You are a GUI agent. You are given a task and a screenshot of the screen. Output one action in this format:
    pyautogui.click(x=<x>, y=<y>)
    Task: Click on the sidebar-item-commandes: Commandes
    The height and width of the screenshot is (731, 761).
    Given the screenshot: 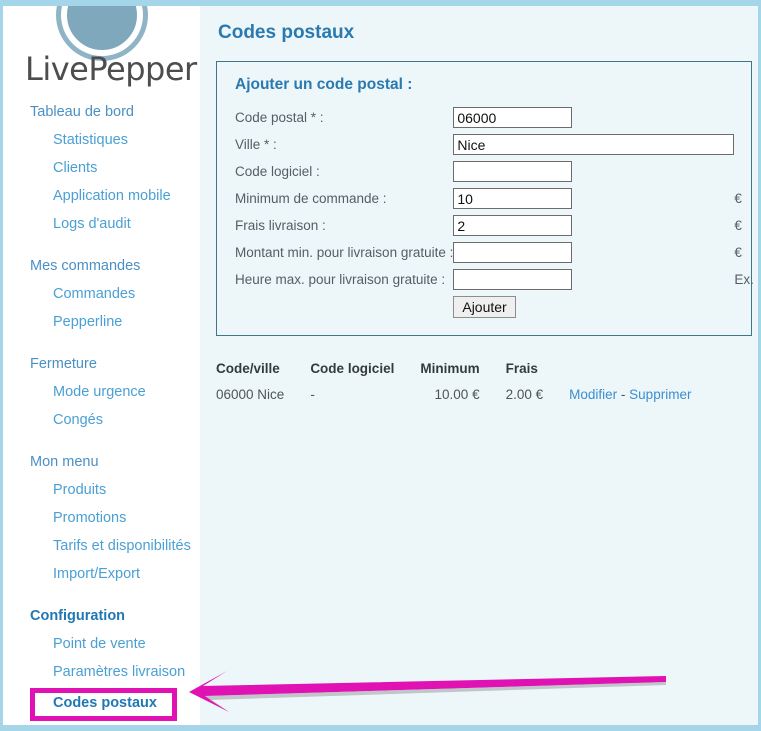 What is the action you would take?
    pyautogui.click(x=101, y=294)
    